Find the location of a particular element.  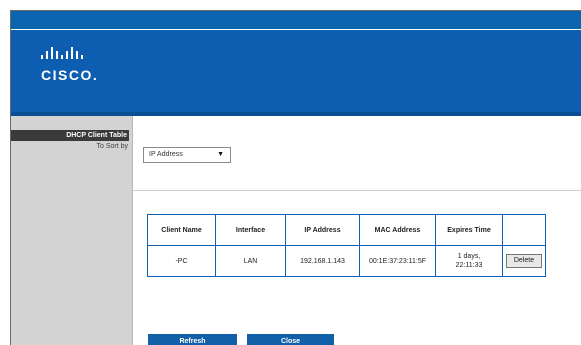

expires-days: 1 days, is located at coordinates (469, 256).